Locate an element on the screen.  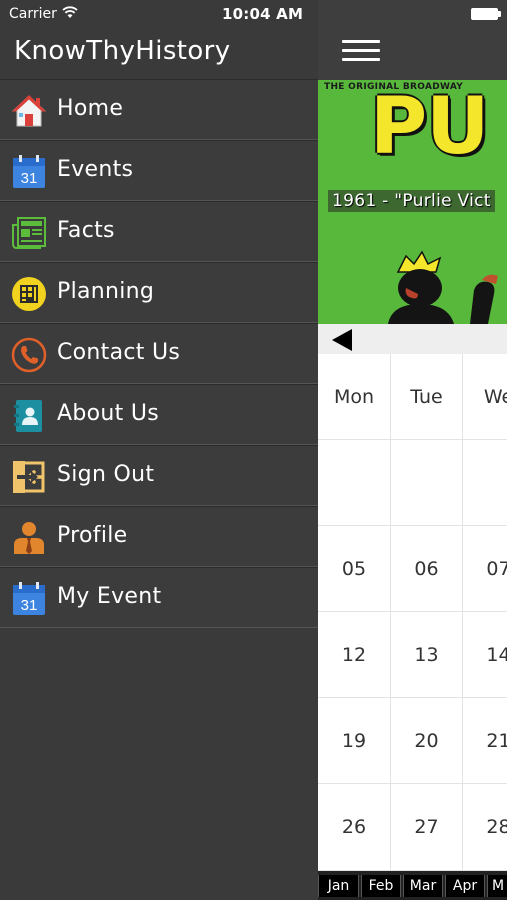
menu-item-label: Planning is located at coordinates (106, 291).